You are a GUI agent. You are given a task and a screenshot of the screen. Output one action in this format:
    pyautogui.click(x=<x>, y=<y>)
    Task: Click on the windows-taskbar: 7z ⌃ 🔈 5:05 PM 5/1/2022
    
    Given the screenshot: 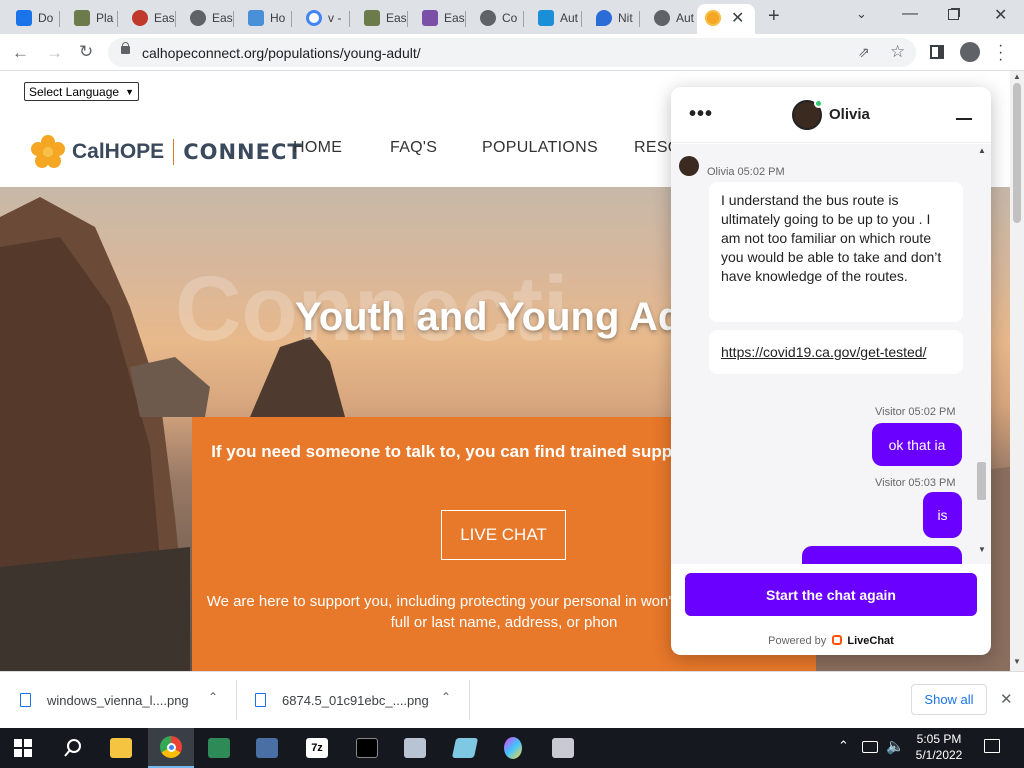 What is the action you would take?
    pyautogui.click(x=512, y=748)
    